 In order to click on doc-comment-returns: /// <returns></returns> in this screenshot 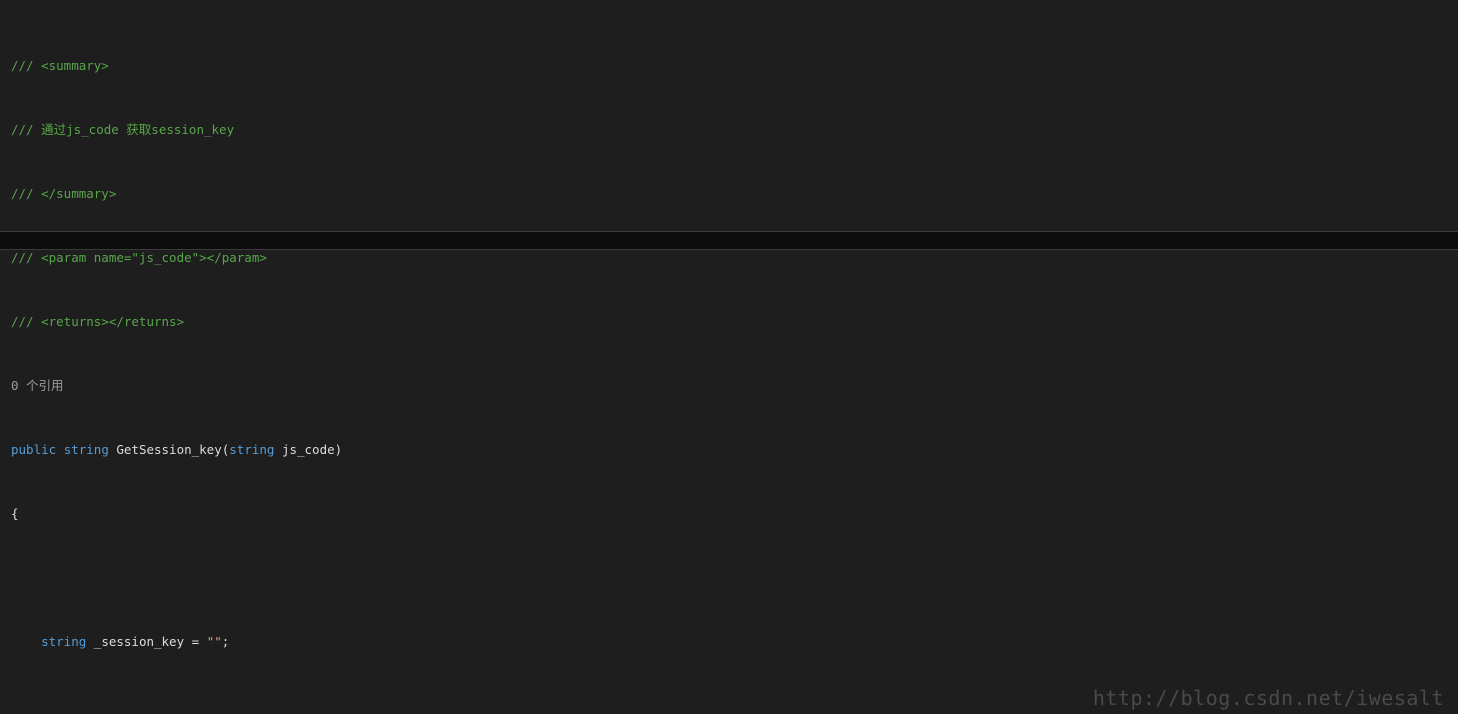, I will do `click(98, 321)`.